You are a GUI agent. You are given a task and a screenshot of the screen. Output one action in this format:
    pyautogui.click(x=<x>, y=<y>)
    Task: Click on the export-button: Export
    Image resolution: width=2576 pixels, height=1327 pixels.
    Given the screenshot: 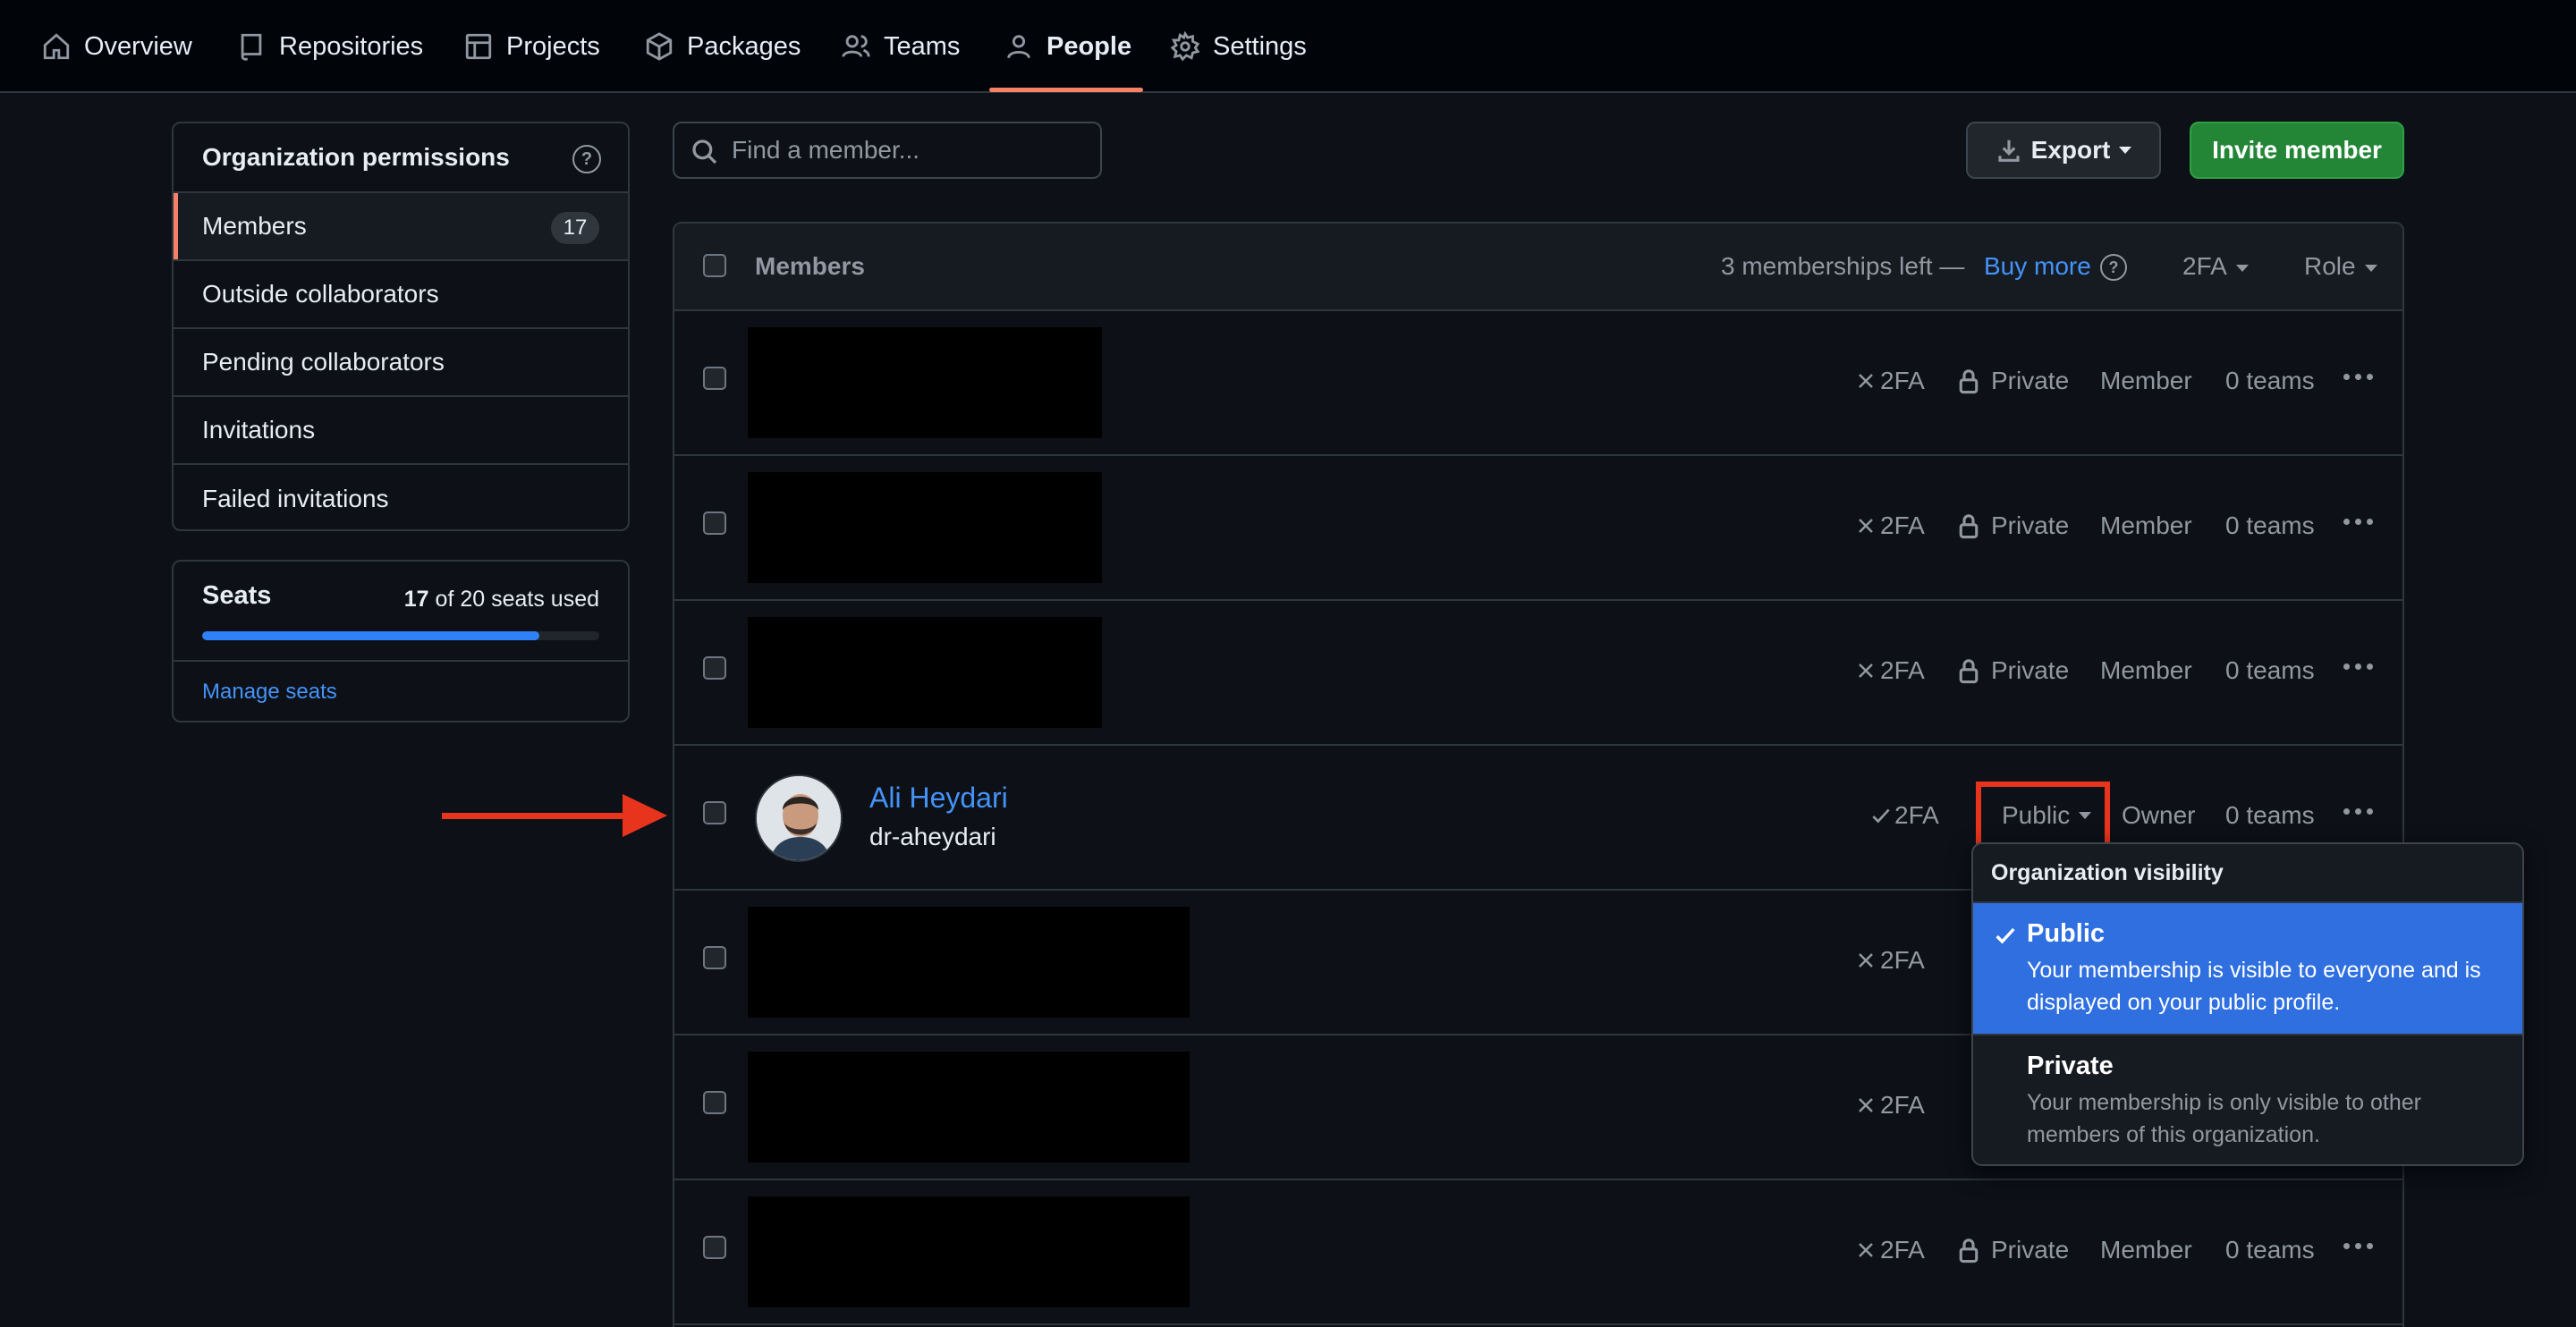 What is the action you would take?
    pyautogui.click(x=2063, y=150)
    